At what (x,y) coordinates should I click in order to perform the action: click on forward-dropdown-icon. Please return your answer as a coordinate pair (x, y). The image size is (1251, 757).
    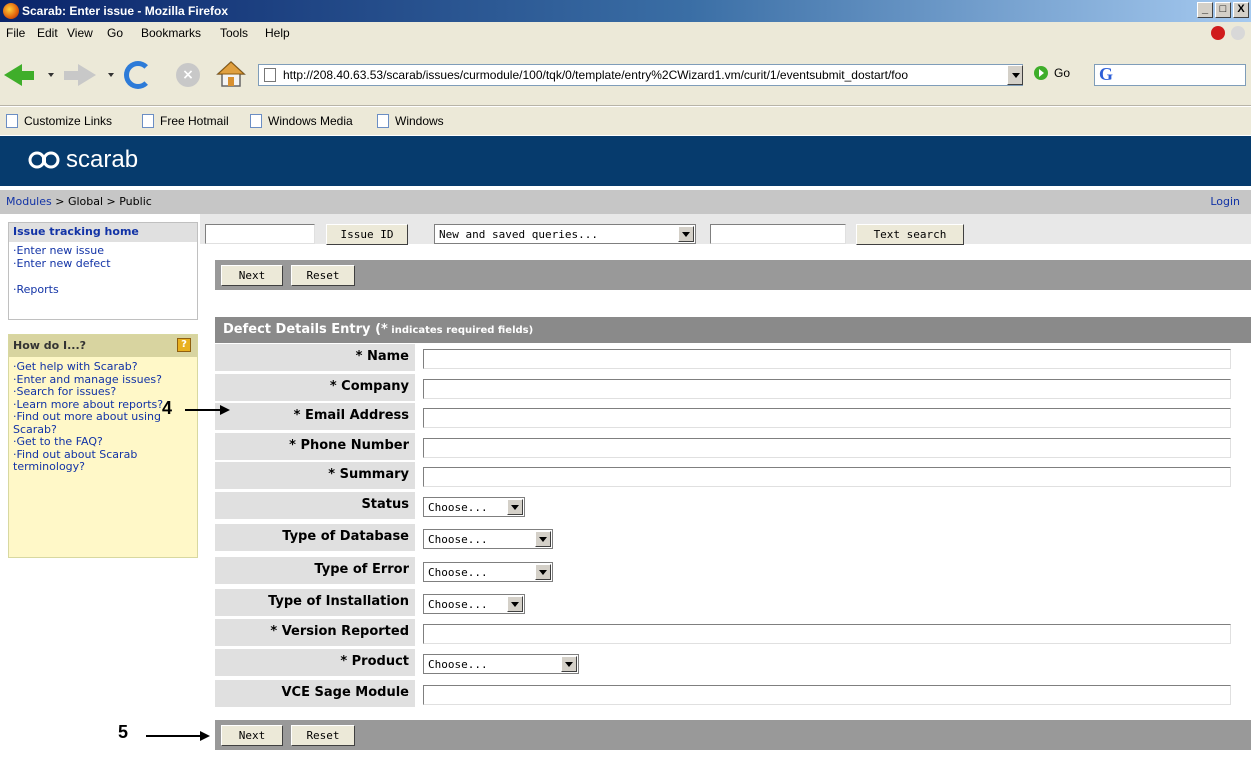
    Looking at the image, I should click on (111, 75).